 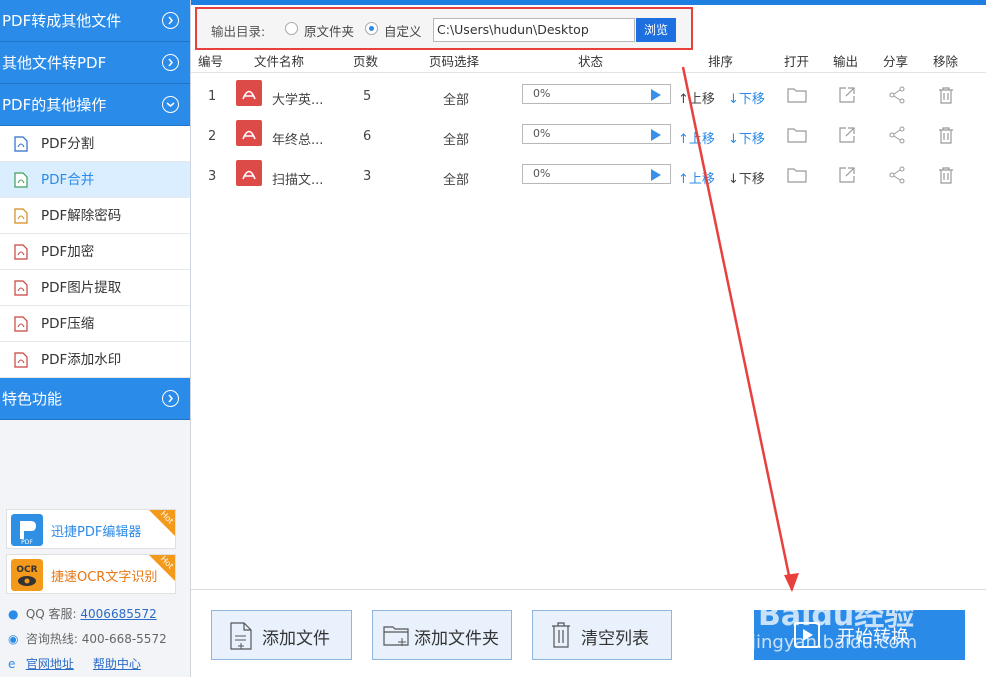 I want to click on hotline: ◉ 咨询热线: 400-668-5572, so click(x=87, y=639).